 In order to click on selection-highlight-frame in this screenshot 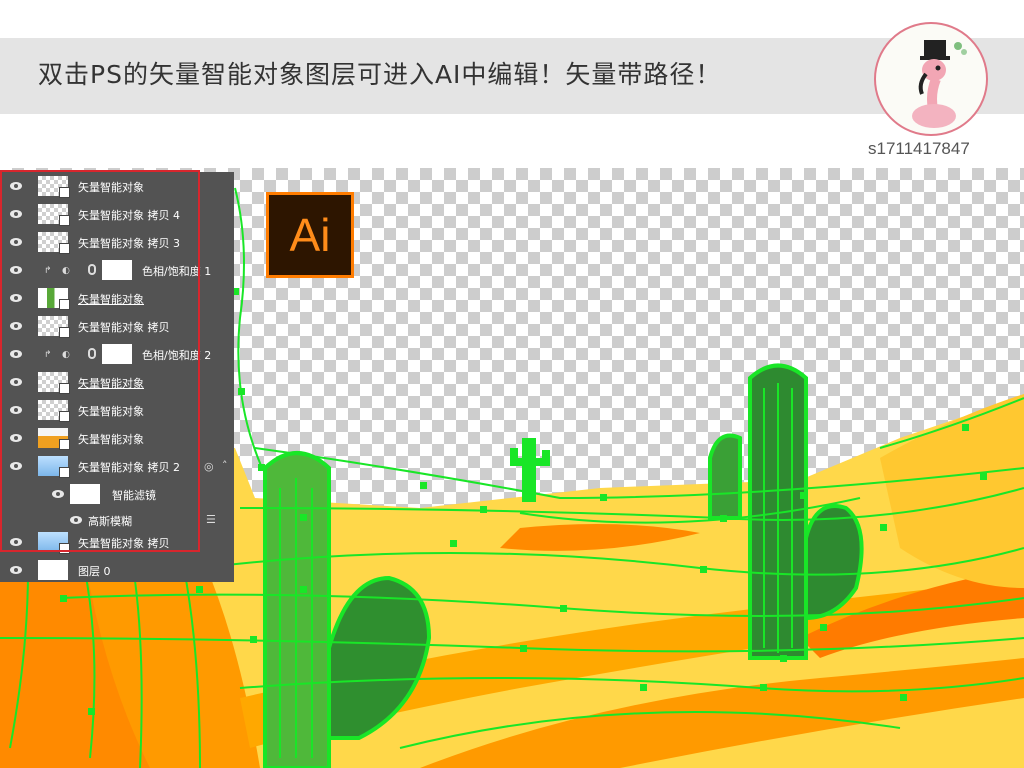, I will do `click(100, 361)`.